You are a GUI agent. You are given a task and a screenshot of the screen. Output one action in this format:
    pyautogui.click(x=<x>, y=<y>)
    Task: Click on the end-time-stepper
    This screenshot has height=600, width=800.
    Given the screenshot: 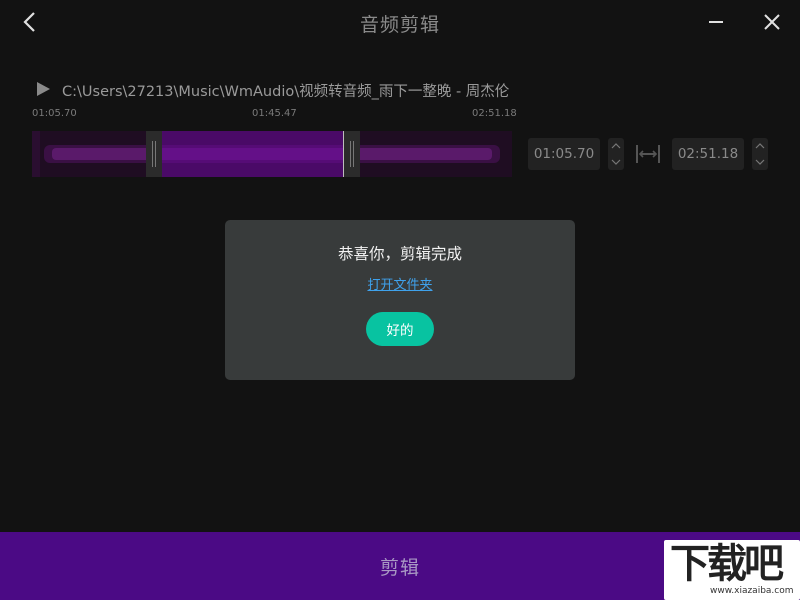 What is the action you would take?
    pyautogui.click(x=760, y=154)
    